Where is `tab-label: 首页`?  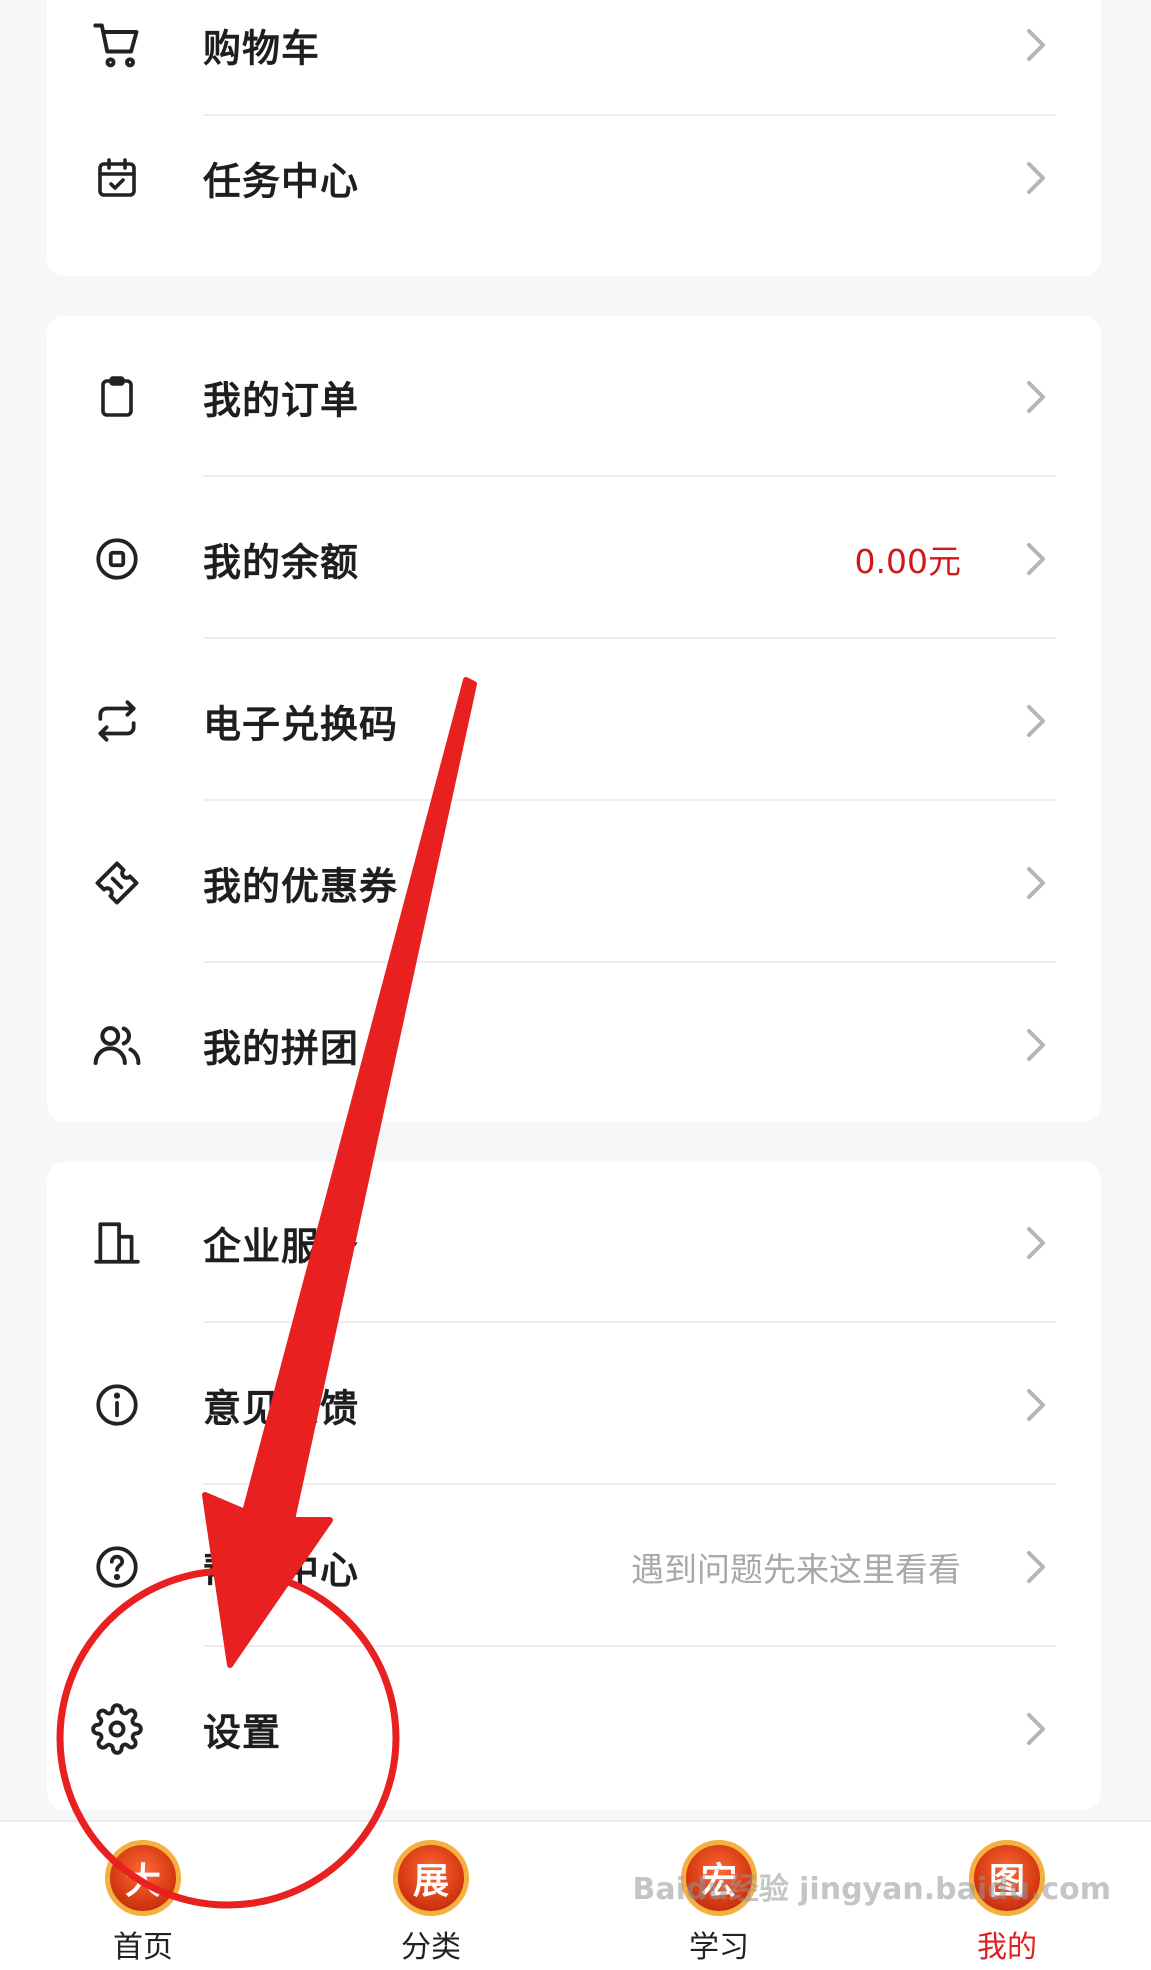 tab-label: 首页 is located at coordinates (143, 1947).